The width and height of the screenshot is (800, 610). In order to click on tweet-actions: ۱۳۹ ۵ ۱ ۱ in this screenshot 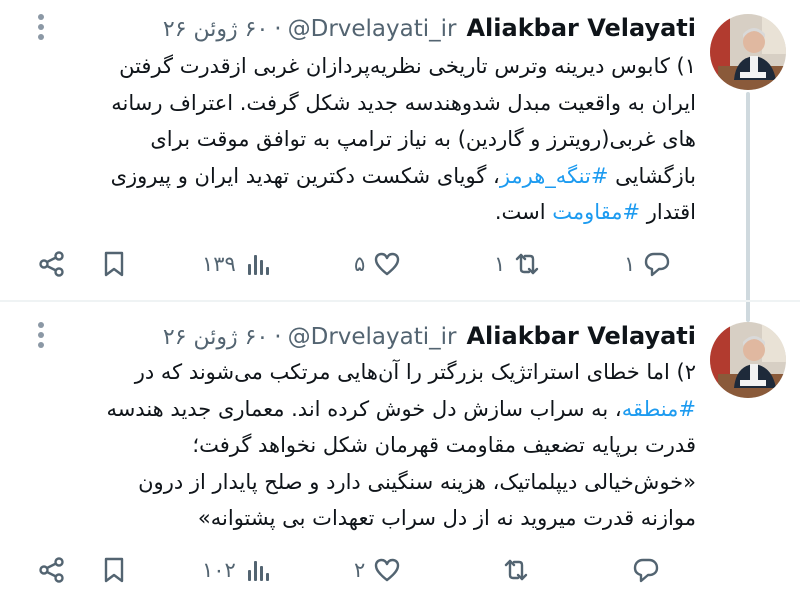, I will do `click(358, 264)`.